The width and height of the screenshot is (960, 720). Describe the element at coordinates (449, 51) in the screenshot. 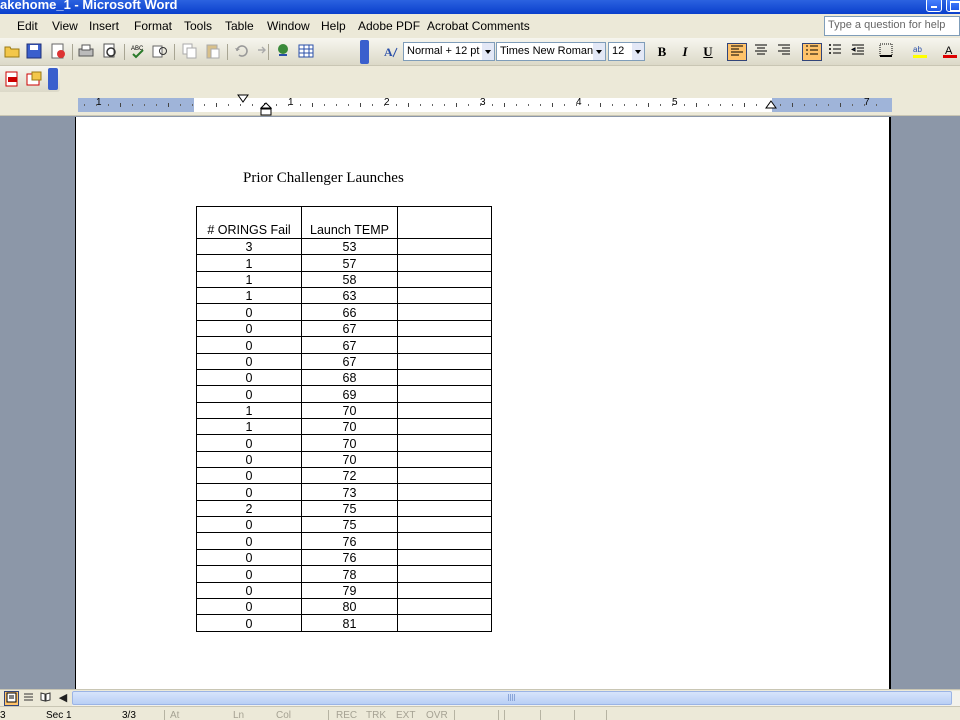

I see `style-dropdown: Normal + 12 pt` at that location.